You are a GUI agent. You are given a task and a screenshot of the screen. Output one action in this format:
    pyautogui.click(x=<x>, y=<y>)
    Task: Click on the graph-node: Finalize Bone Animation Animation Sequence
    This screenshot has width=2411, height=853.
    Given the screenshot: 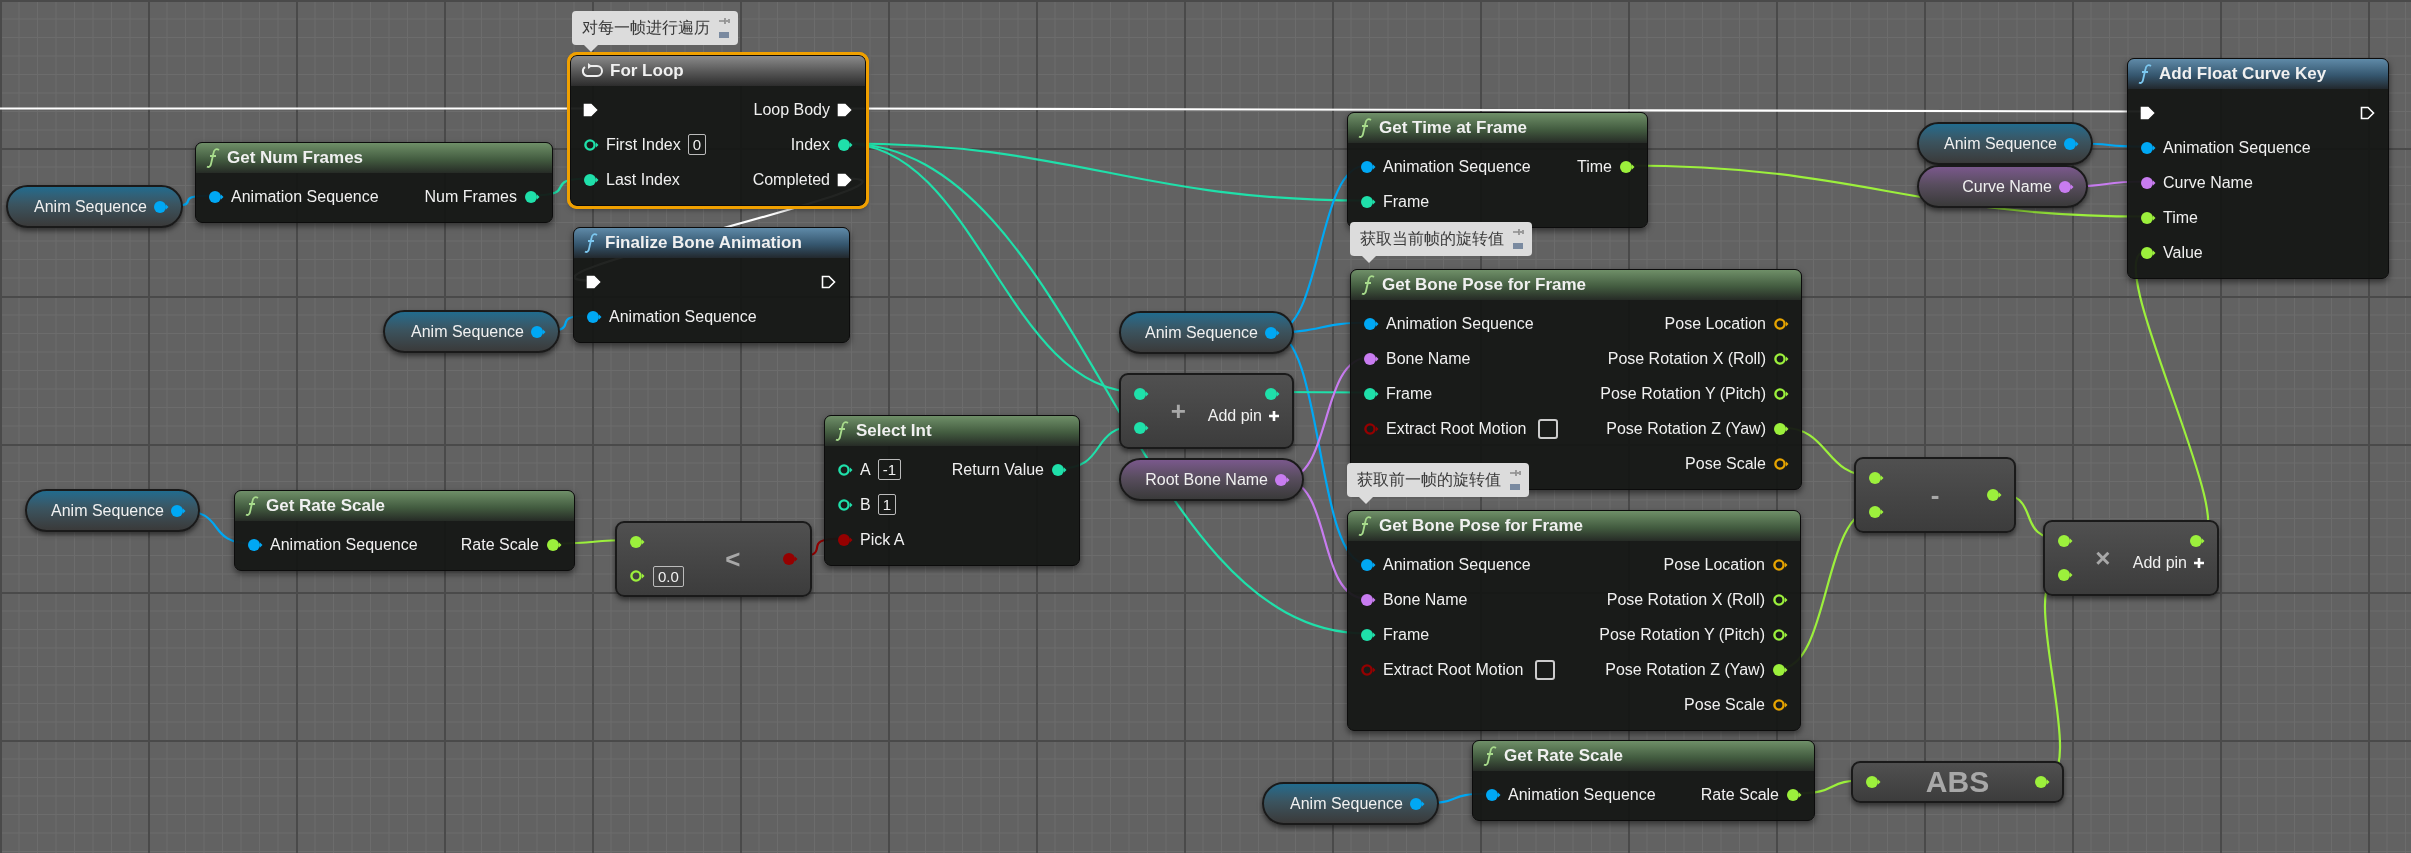 What is the action you would take?
    pyautogui.click(x=711, y=285)
    